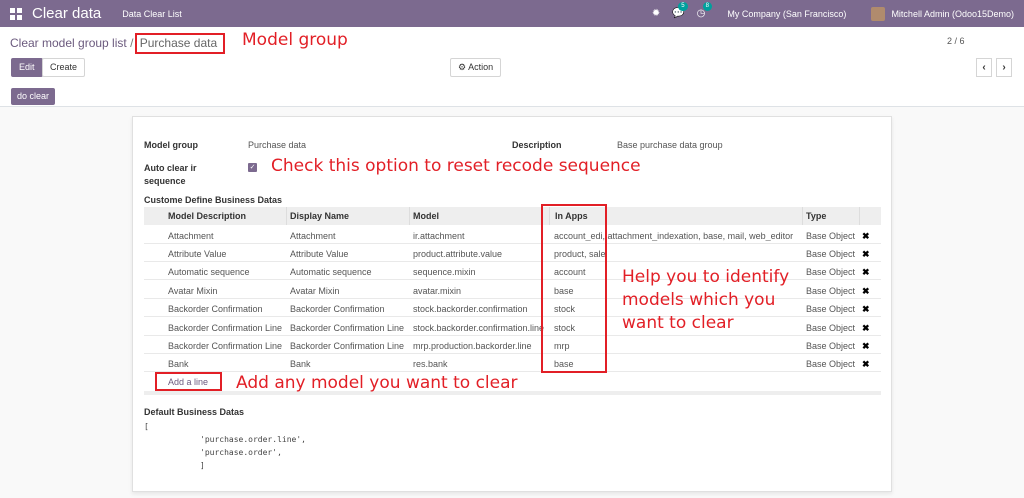 The width and height of the screenshot is (1024, 498). I want to click on action-label: Action, so click(481, 67).